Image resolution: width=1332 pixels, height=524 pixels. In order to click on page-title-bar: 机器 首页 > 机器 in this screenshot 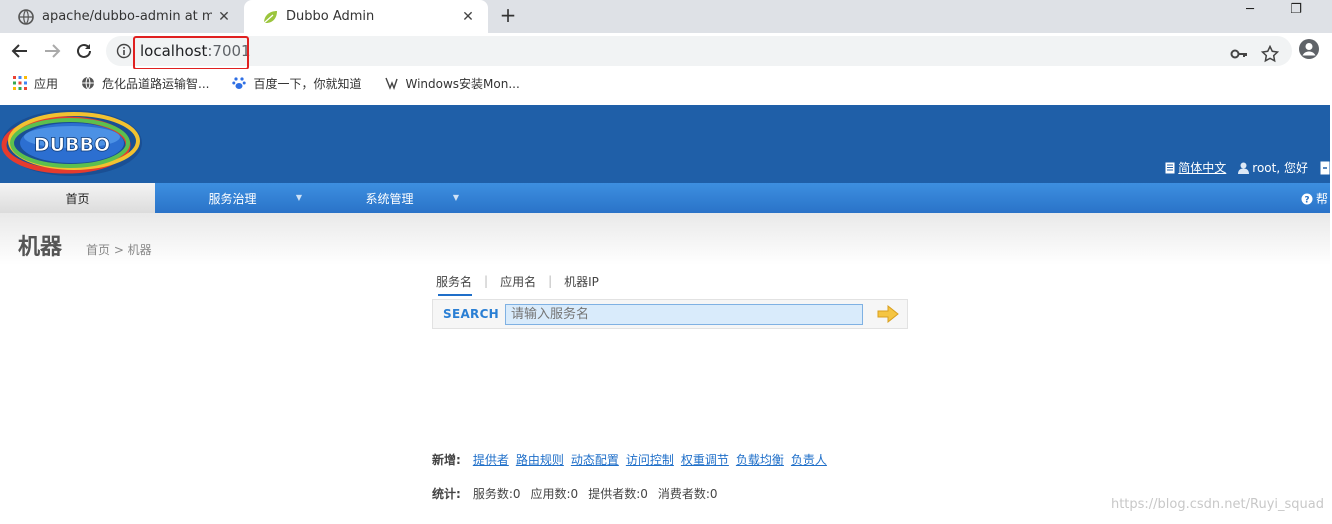, I will do `click(665, 239)`.